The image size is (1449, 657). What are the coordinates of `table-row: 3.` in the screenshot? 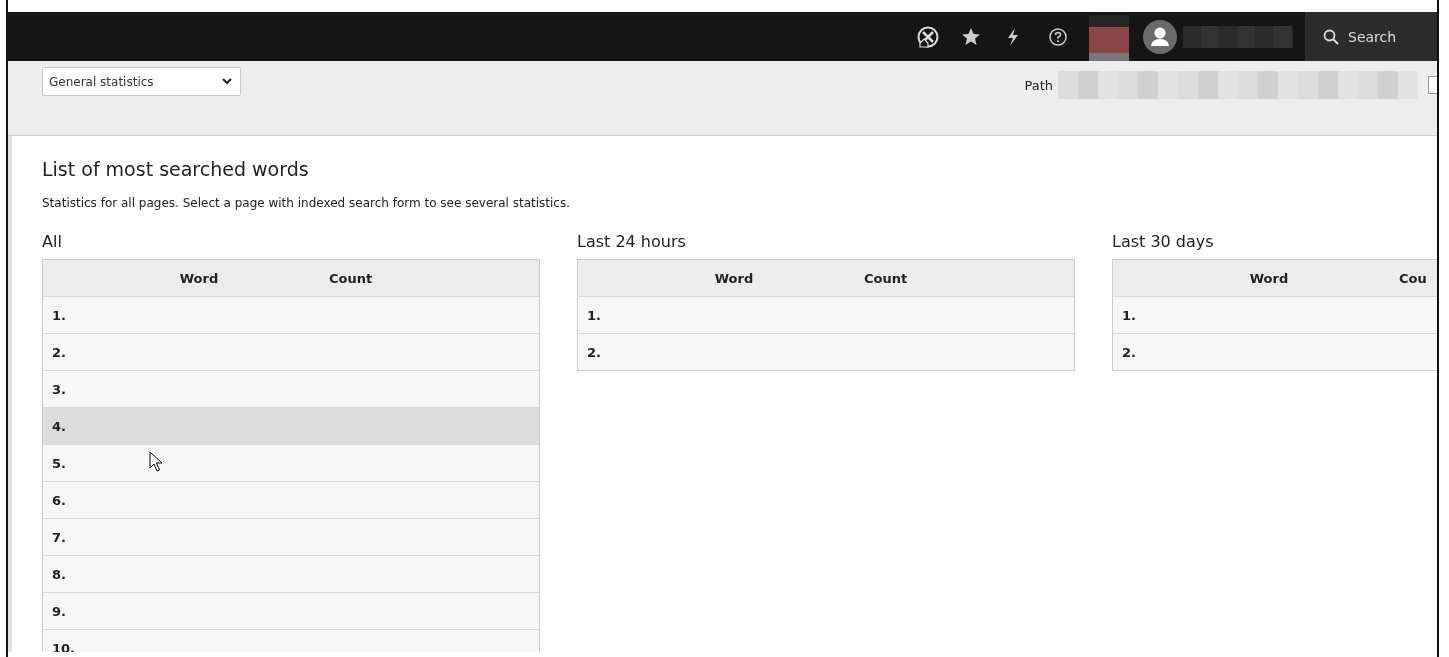 It's located at (291, 388).